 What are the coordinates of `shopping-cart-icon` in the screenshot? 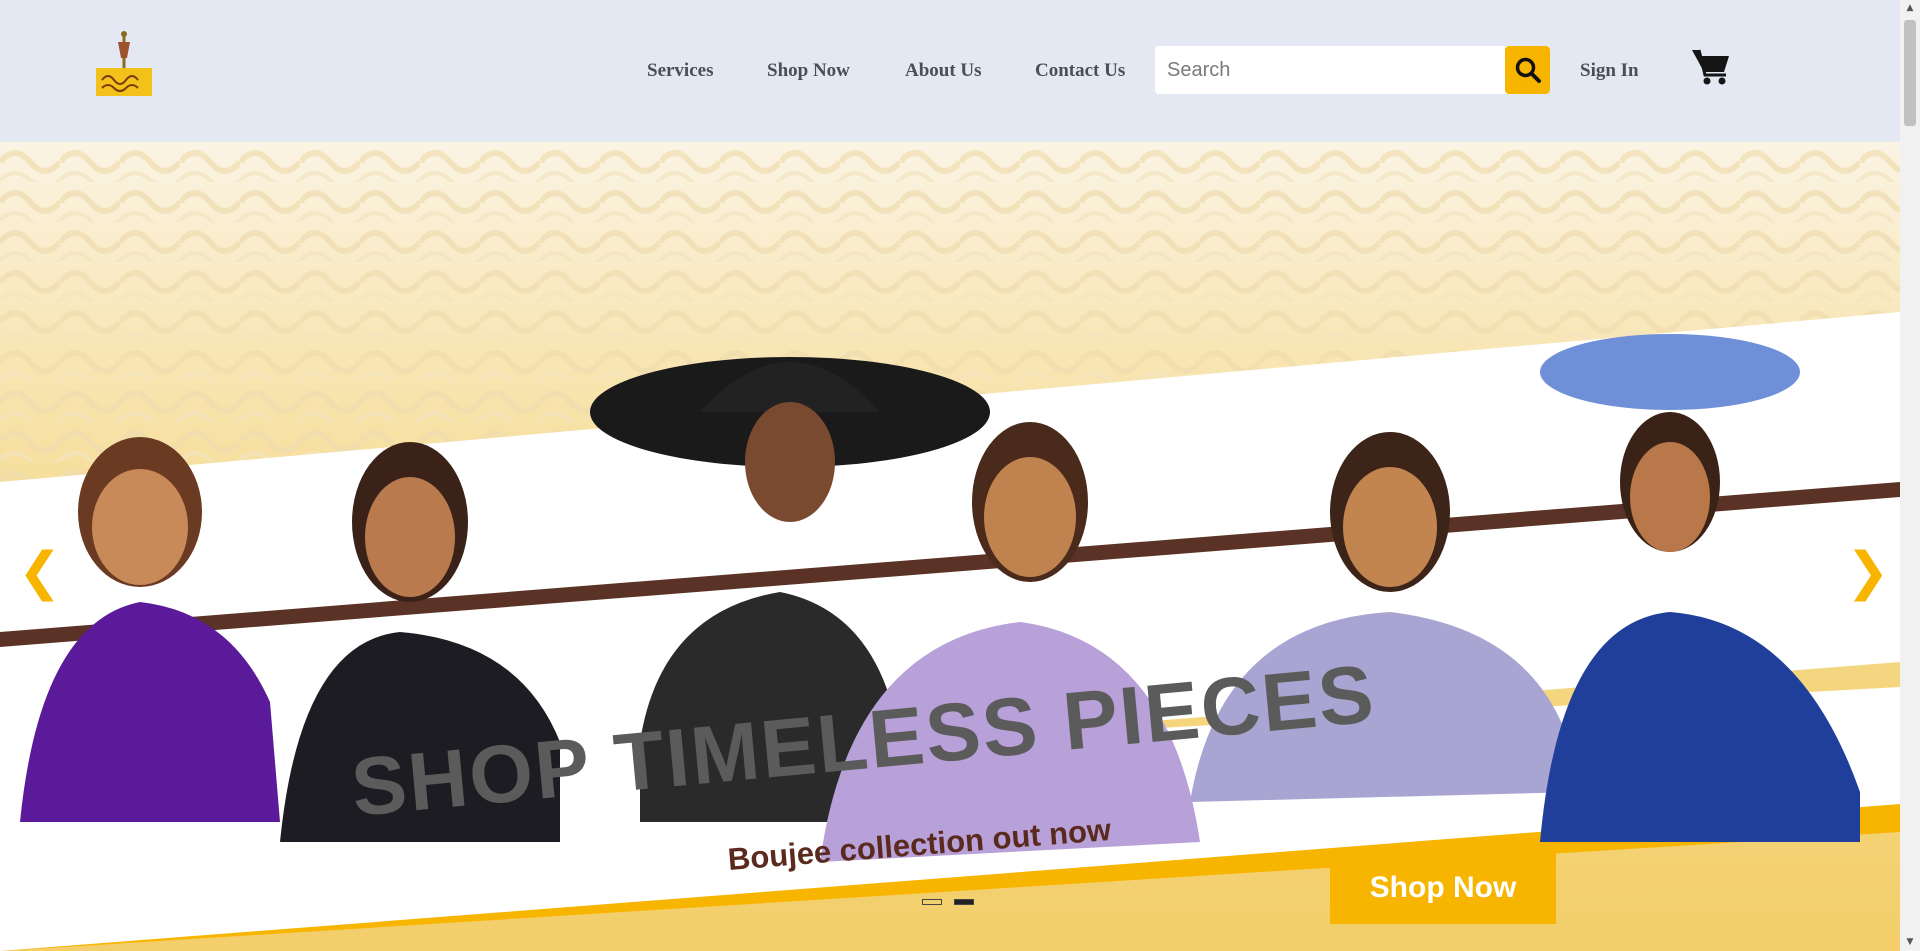 It's located at (1710, 67).